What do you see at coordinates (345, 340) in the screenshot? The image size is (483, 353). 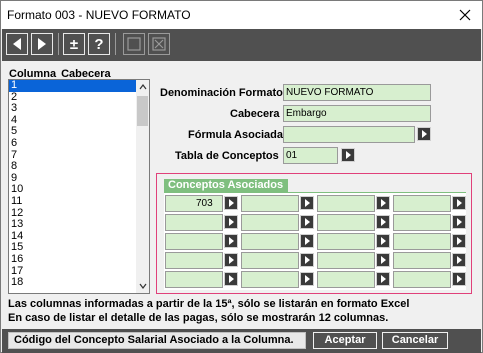 I see `accept-button: Aceptar` at bounding box center [345, 340].